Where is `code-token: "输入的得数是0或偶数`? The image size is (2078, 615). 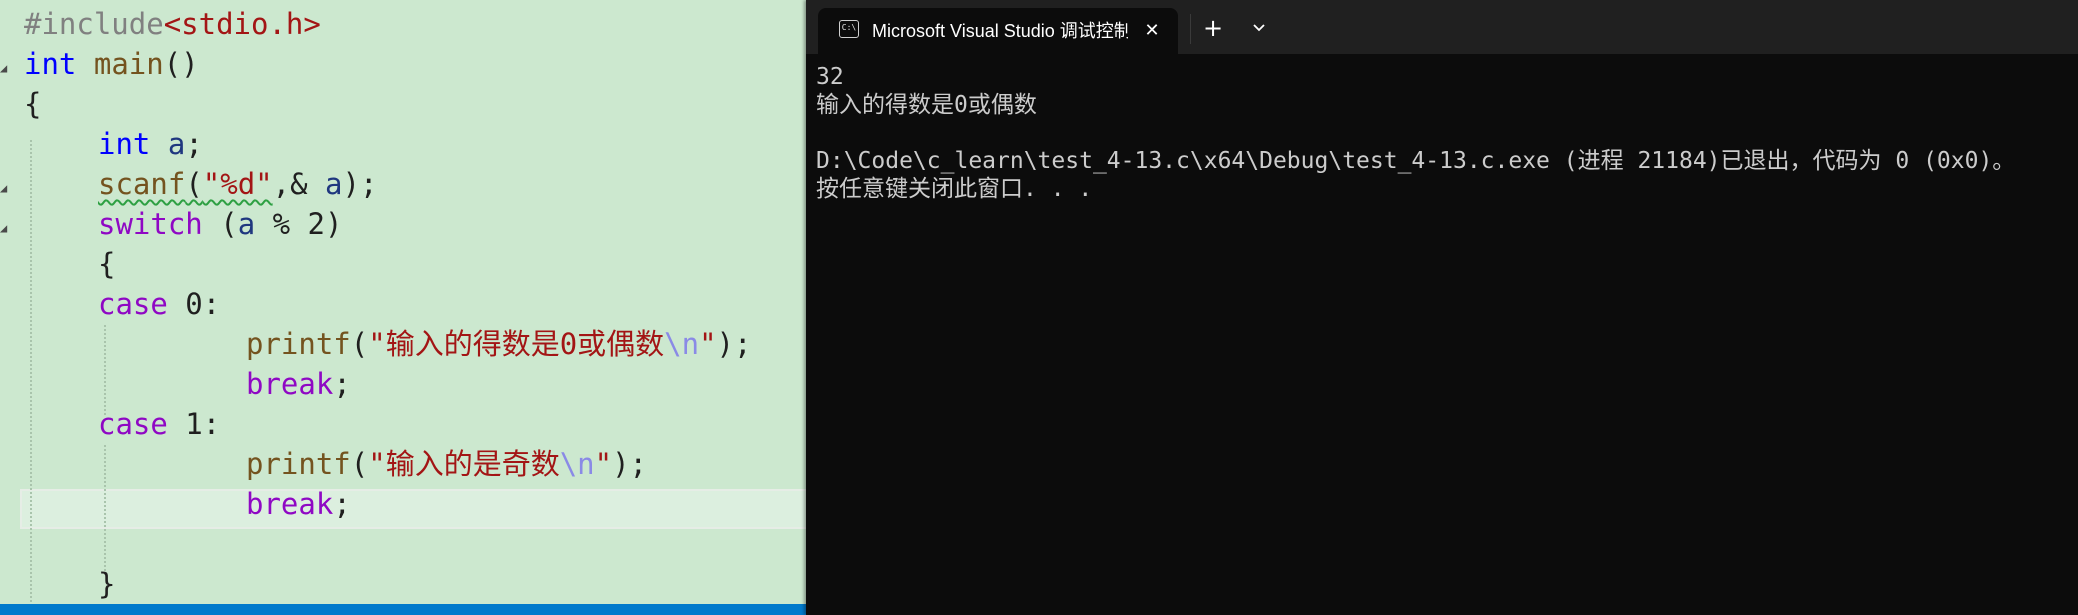 code-token: "输入的得数是0或偶数 is located at coordinates (516, 344).